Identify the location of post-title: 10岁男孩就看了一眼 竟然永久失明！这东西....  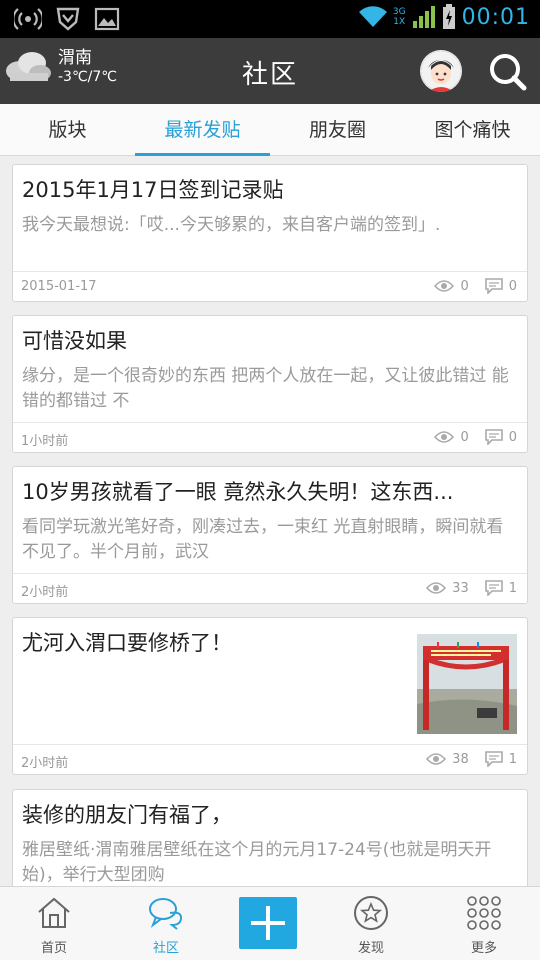
(268, 492).